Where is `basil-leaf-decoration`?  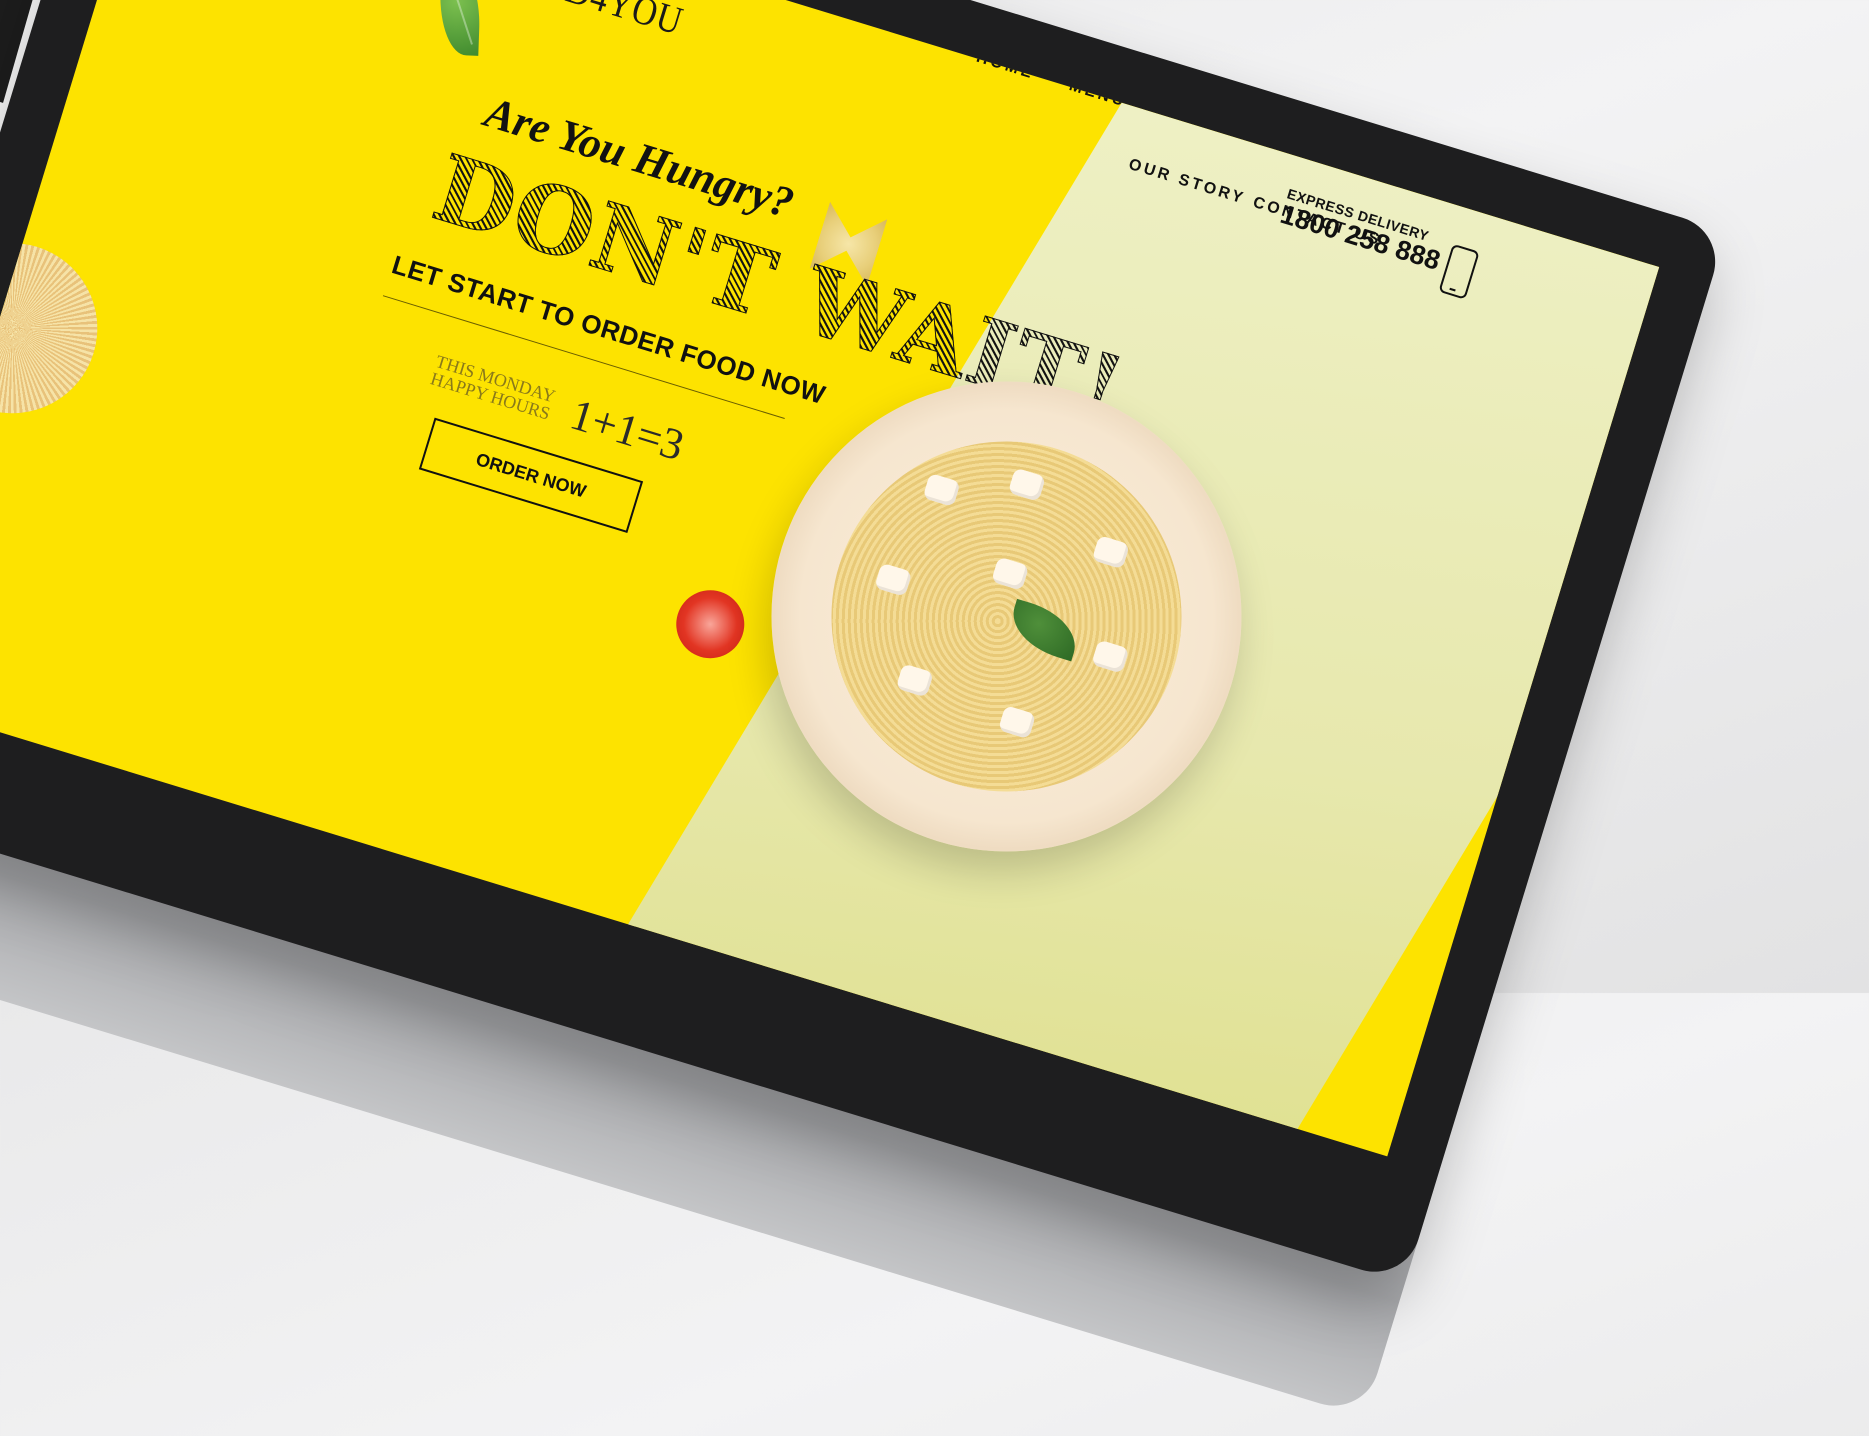 basil-leaf-decoration is located at coordinates (460, 28).